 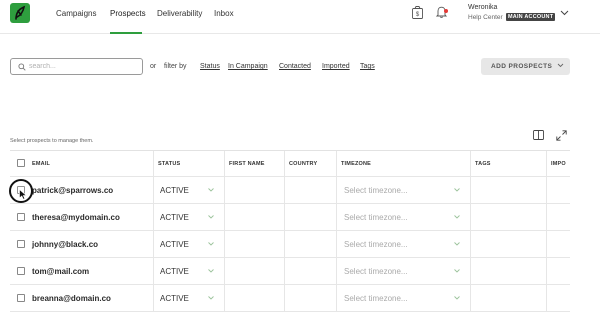 I want to click on search-box, so click(x=76, y=66).